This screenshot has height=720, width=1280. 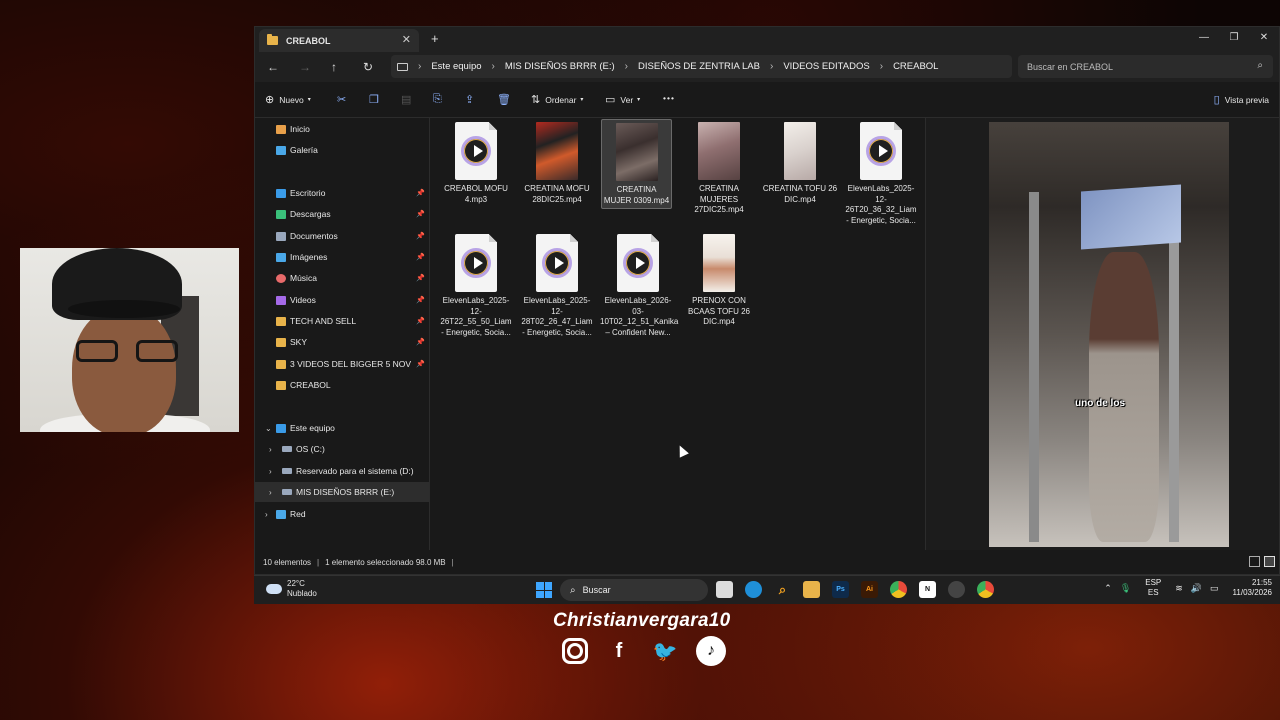 I want to click on close-window-button: ✕, so click(x=1264, y=39).